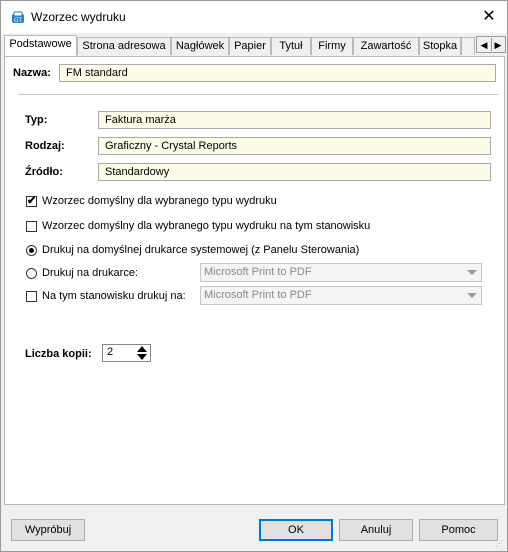 The width and height of the screenshot is (508, 552). Describe the element at coordinates (126, 353) in the screenshot. I see `copies-stepper: 2` at that location.